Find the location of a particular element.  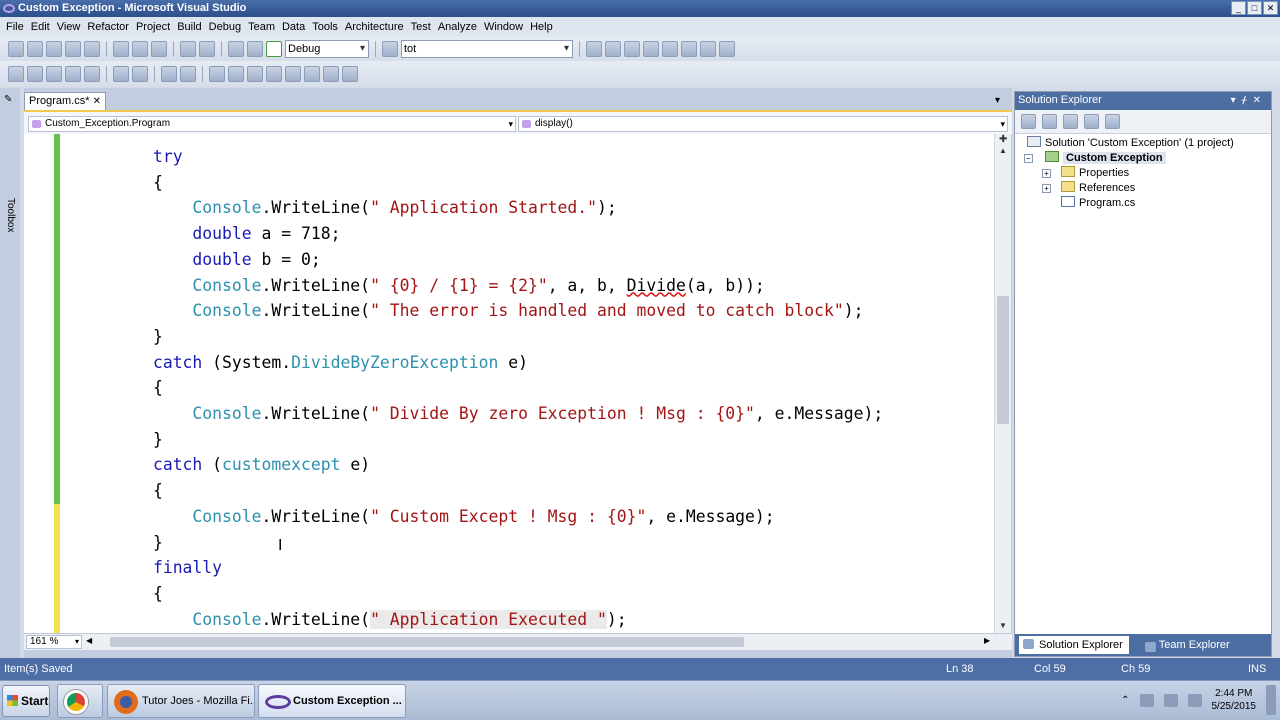

object-browser-icon is located at coordinates (632, 49).